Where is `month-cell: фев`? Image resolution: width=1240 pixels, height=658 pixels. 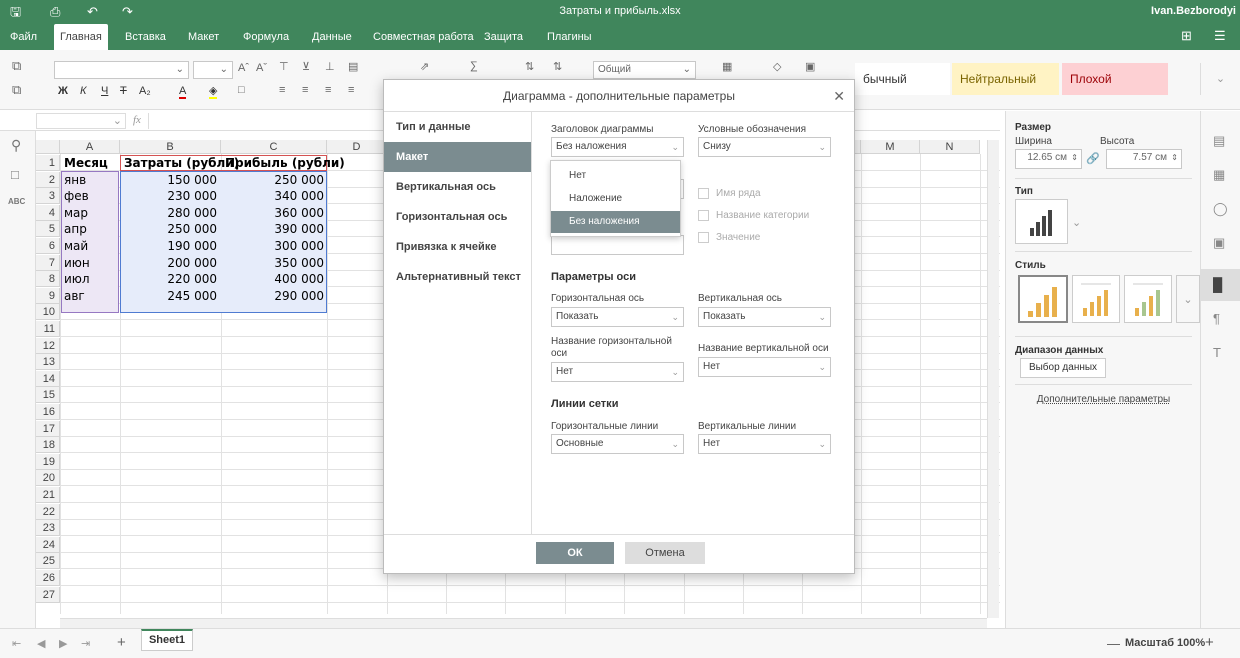
month-cell: фев is located at coordinates (90, 196).